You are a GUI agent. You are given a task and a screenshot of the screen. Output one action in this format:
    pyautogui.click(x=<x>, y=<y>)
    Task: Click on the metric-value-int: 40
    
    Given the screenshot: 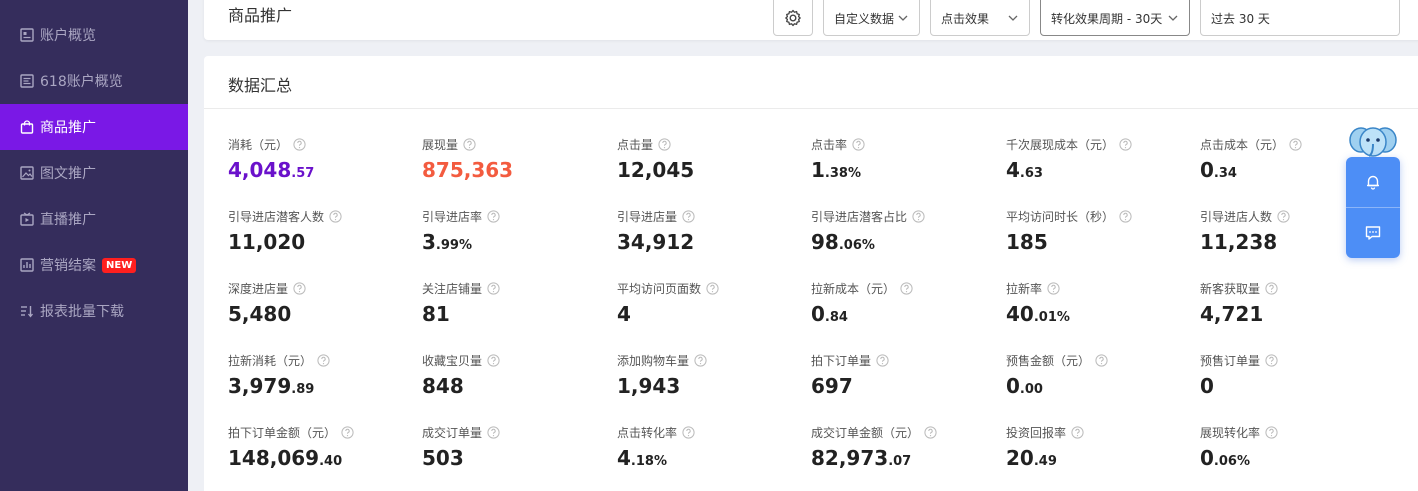 What is the action you would take?
    pyautogui.click(x=1020, y=314)
    